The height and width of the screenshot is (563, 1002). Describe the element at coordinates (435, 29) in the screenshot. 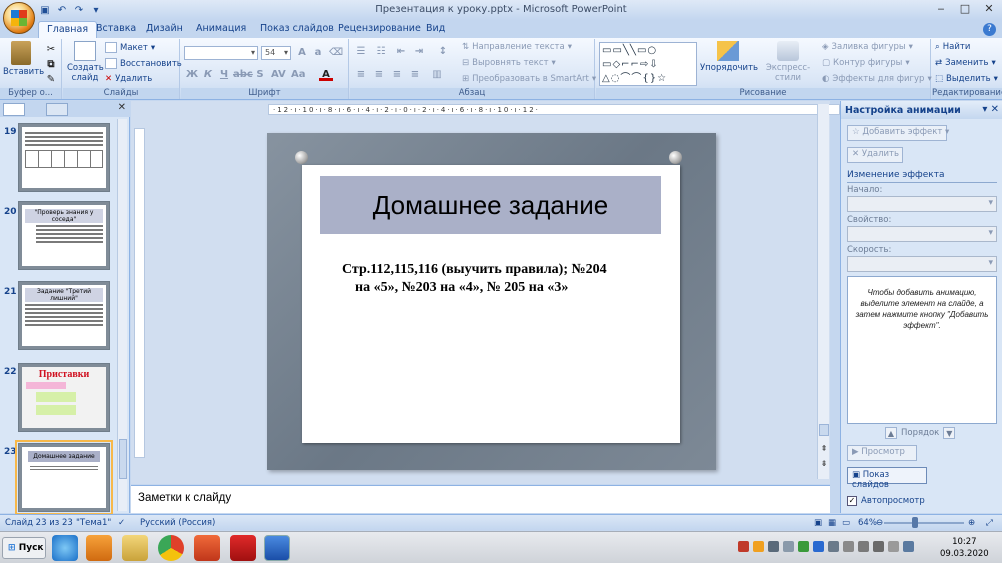

I see `tab-view: Вид` at that location.